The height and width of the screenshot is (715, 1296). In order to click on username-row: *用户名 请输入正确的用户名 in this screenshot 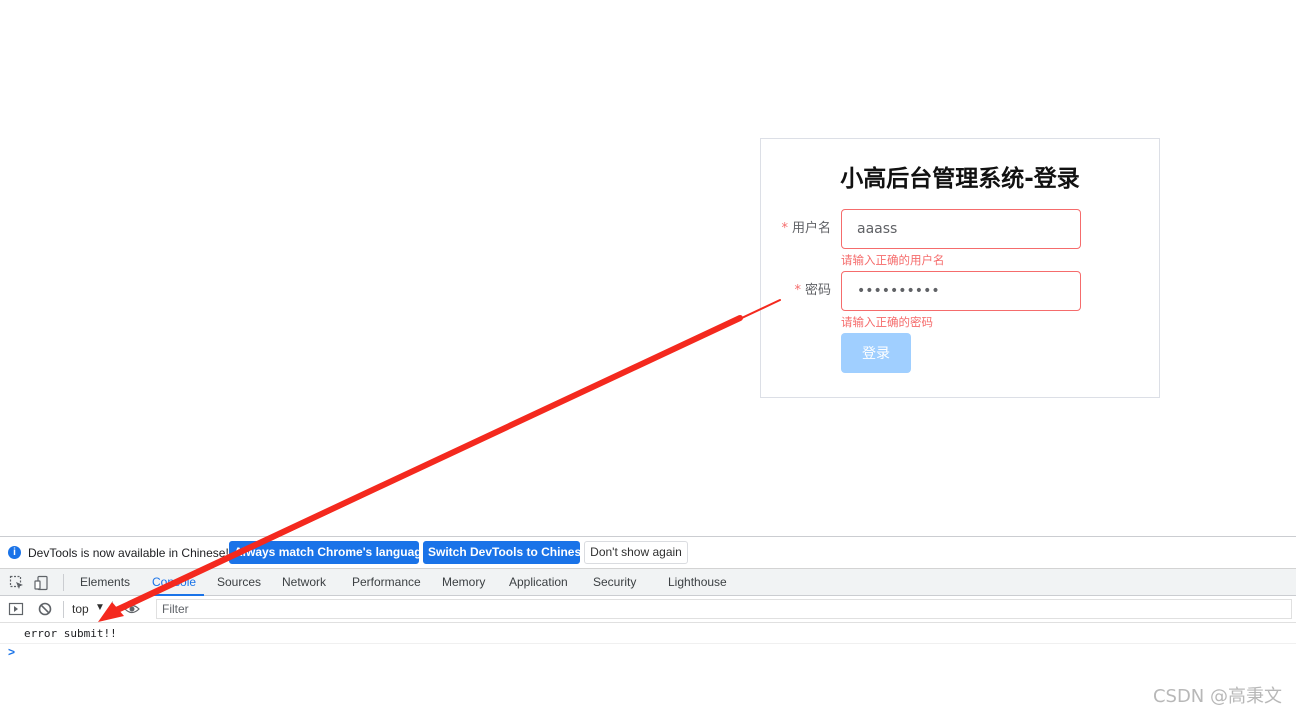, I will do `click(961, 238)`.